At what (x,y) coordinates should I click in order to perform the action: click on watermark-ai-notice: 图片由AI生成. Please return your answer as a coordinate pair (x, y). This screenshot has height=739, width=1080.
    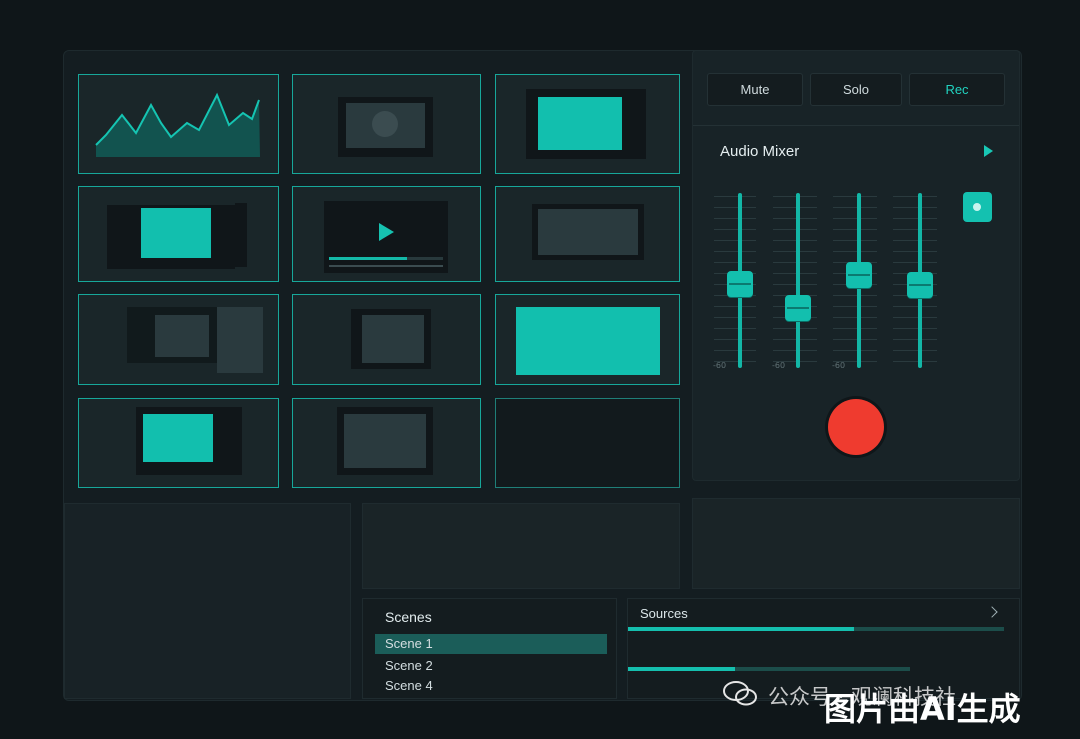
    Looking at the image, I should click on (922, 709).